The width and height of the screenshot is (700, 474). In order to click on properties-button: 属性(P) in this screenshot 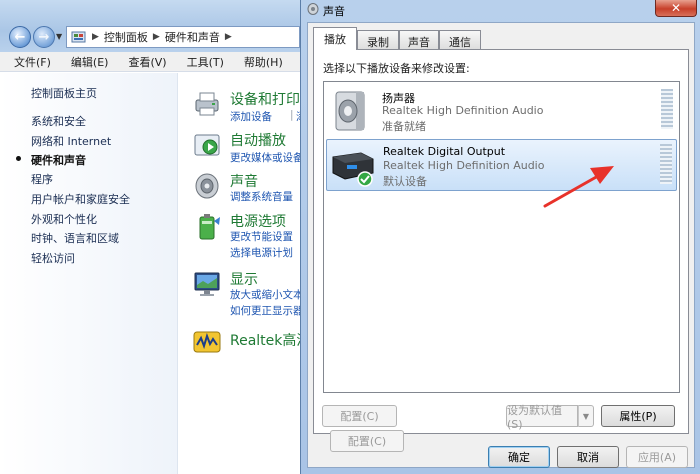, I will do `click(638, 416)`.